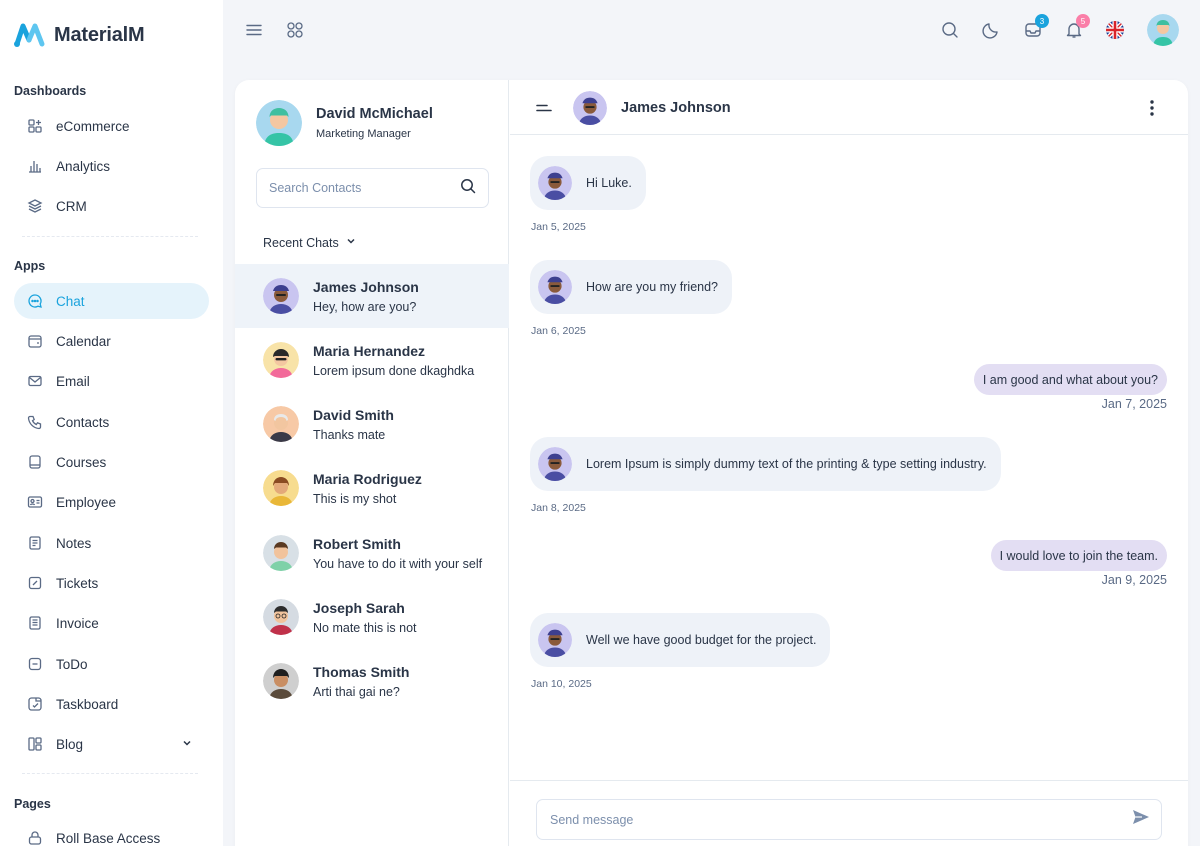 This screenshot has width=1200, height=846. What do you see at coordinates (1042, 21) in the screenshot?
I see `mail-badge: 3` at bounding box center [1042, 21].